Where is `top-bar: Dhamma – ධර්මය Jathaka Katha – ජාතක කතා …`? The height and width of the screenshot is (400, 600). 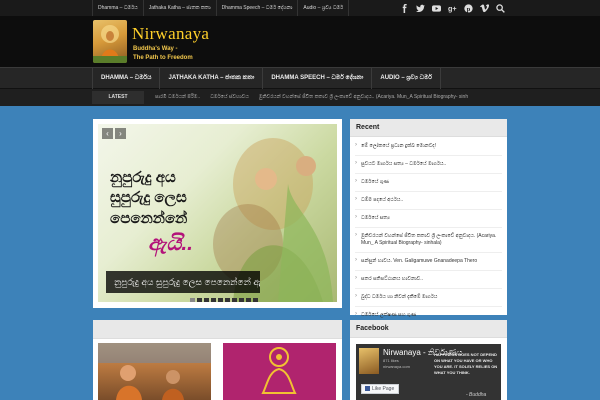
top-bar: Dhamma – ධර්මය Jathaka Katha – ජාතක කතා … is located at coordinates (300, 8).